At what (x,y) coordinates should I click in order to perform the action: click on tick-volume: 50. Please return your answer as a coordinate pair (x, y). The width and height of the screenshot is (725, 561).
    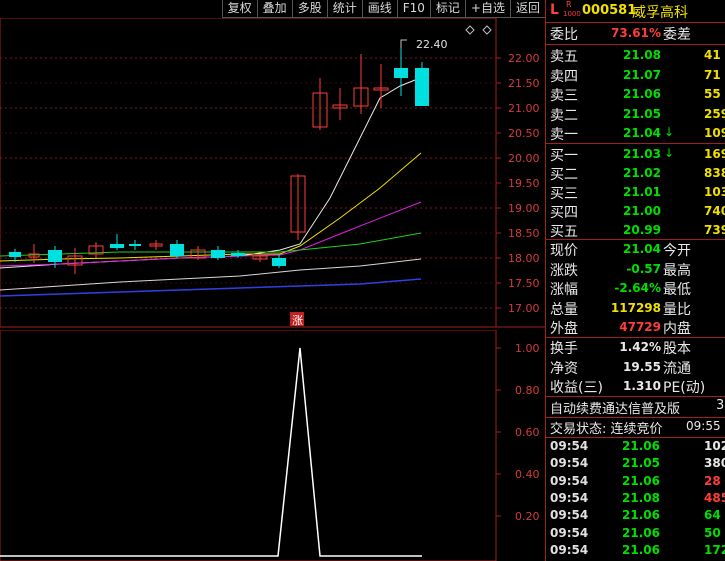
    Looking at the image, I should click on (712, 532).